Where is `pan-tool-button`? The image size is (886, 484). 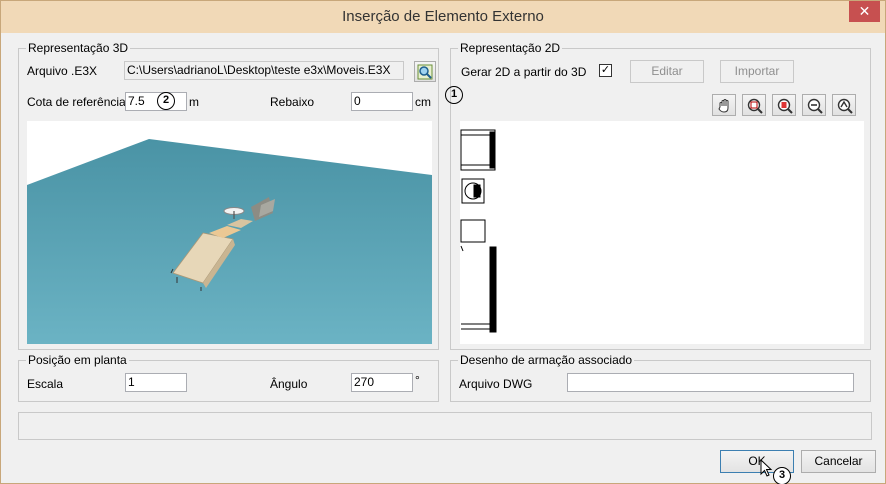 pan-tool-button is located at coordinates (724, 105).